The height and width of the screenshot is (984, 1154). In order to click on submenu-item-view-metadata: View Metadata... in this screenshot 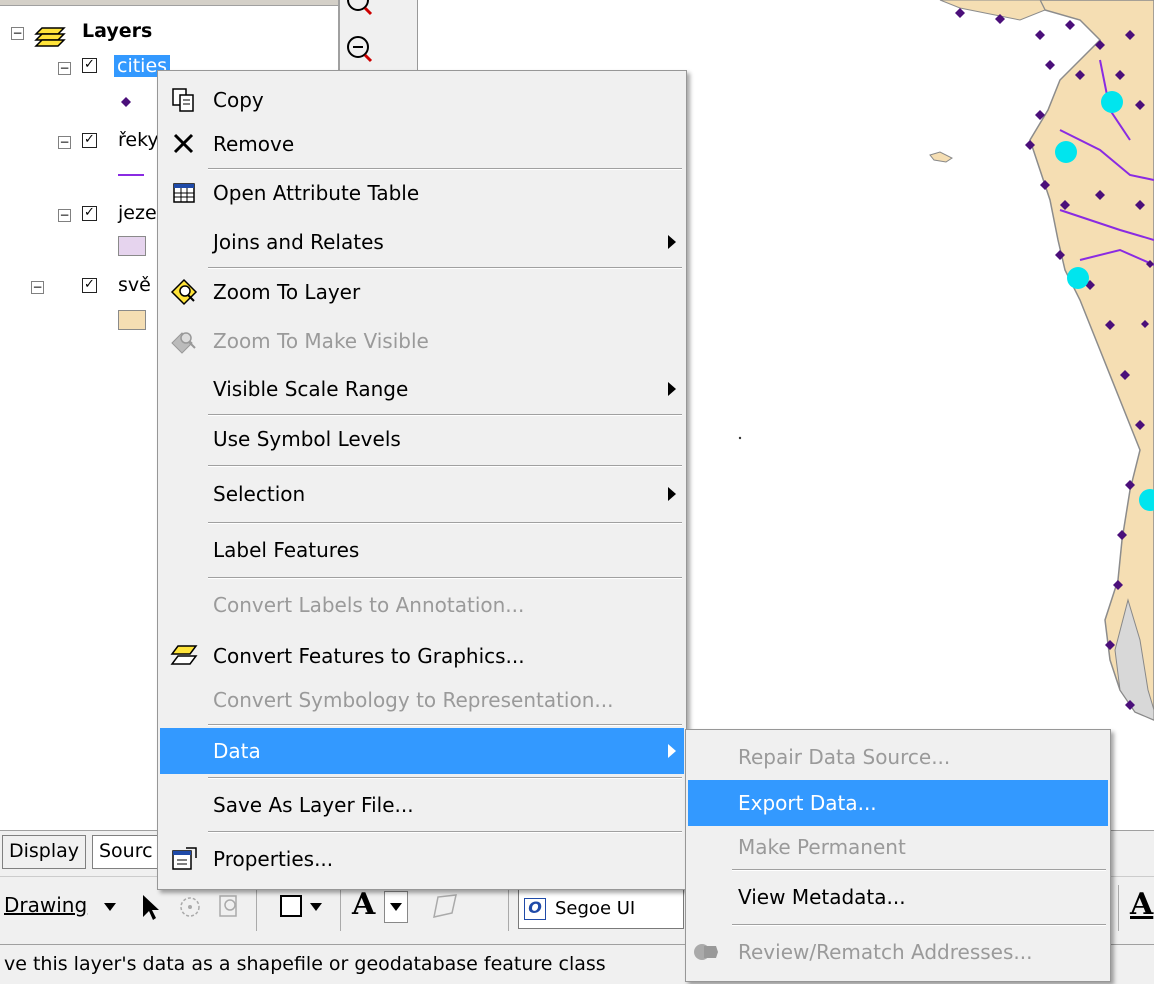, I will do `click(898, 897)`.